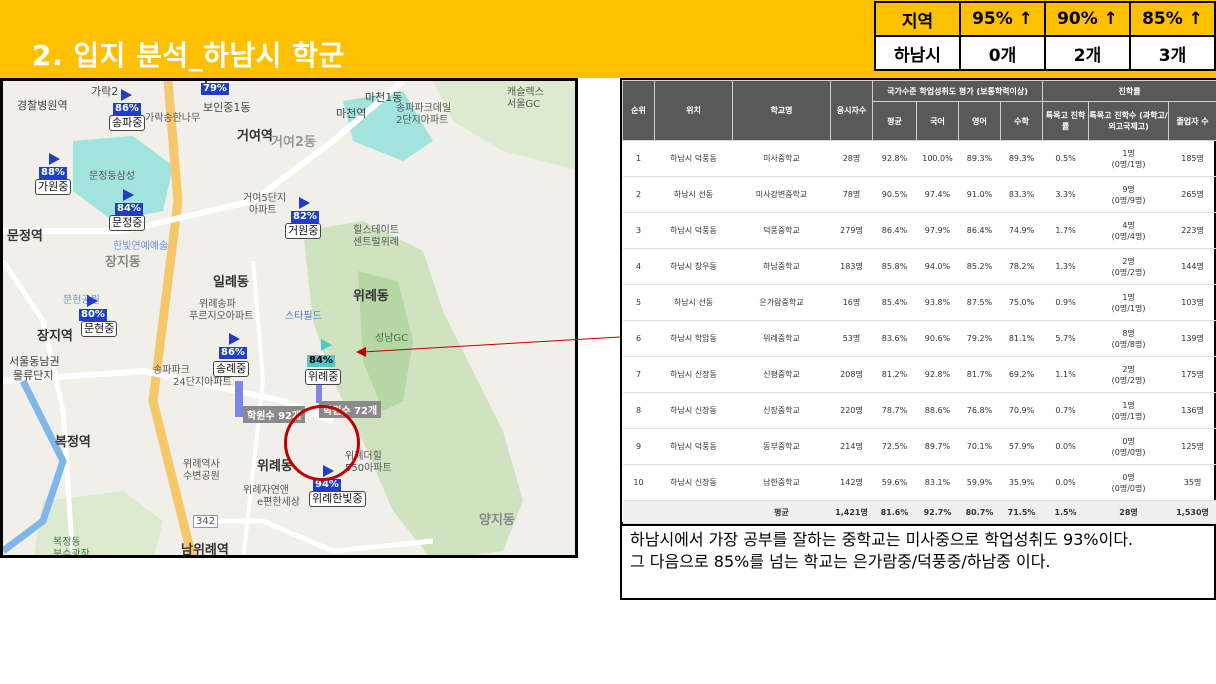 Image resolution: width=1216 pixels, height=684 pixels. What do you see at coordinates (979, 158) in the screenshot?
I see `cell-english: 89.3%` at bounding box center [979, 158].